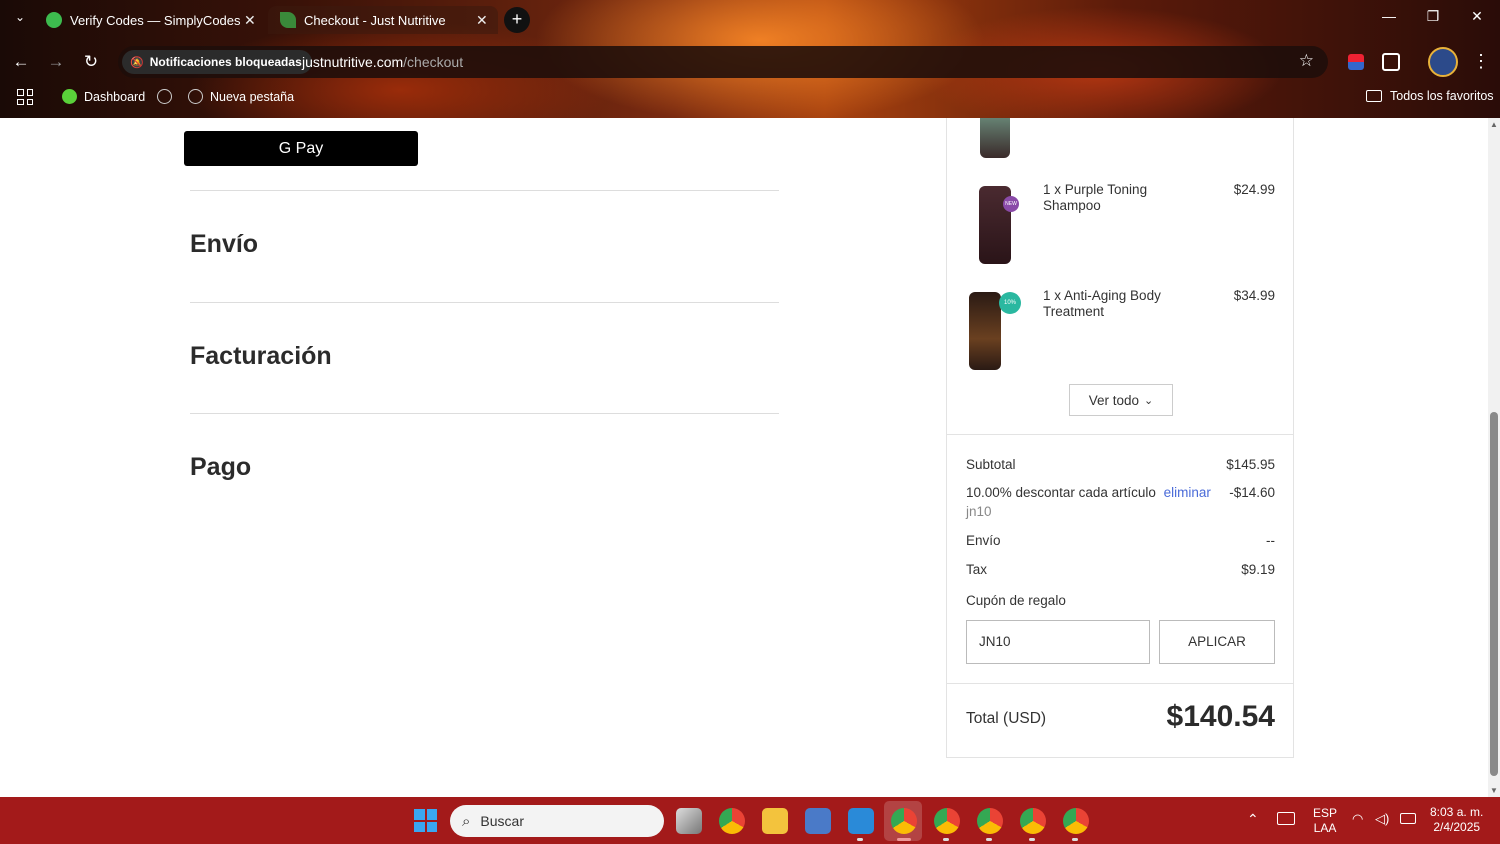 Image resolution: width=1500 pixels, height=844 pixels. What do you see at coordinates (91, 62) in the screenshot?
I see `reload-icon: ↻` at bounding box center [91, 62].